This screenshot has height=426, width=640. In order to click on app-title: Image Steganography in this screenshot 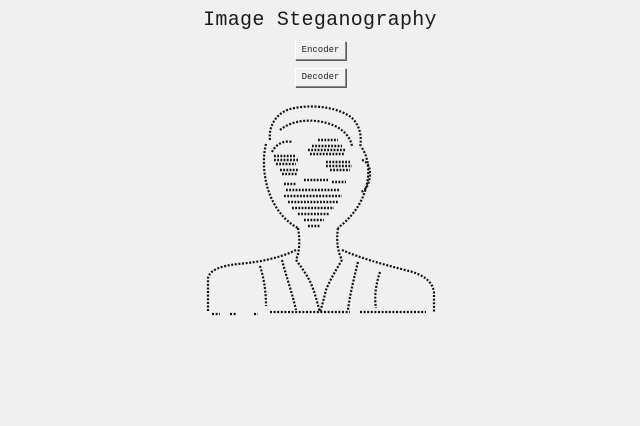, I will do `click(320, 20)`.